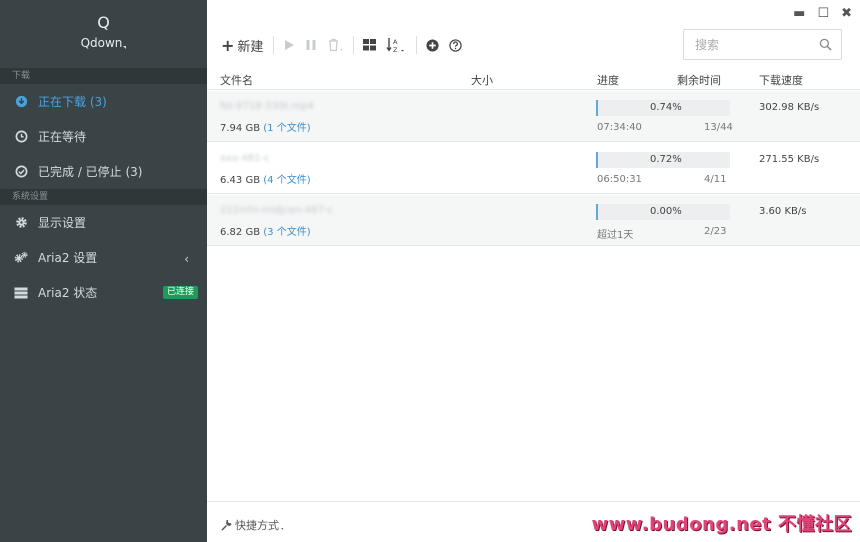 The image size is (860, 542). I want to click on footer-bar: 快捷方式 www.budong.net 不懂社区, so click(533, 521).